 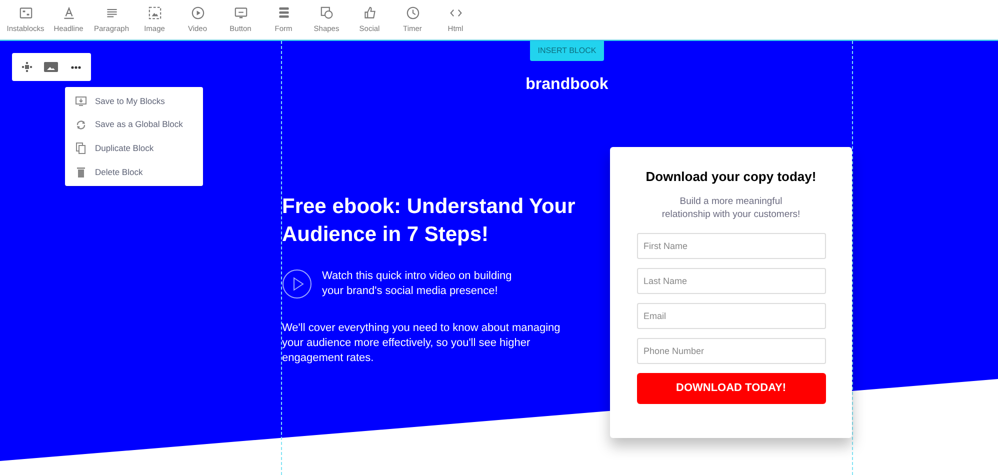 What do you see at coordinates (81, 172) in the screenshot?
I see `trash-icon` at bounding box center [81, 172].